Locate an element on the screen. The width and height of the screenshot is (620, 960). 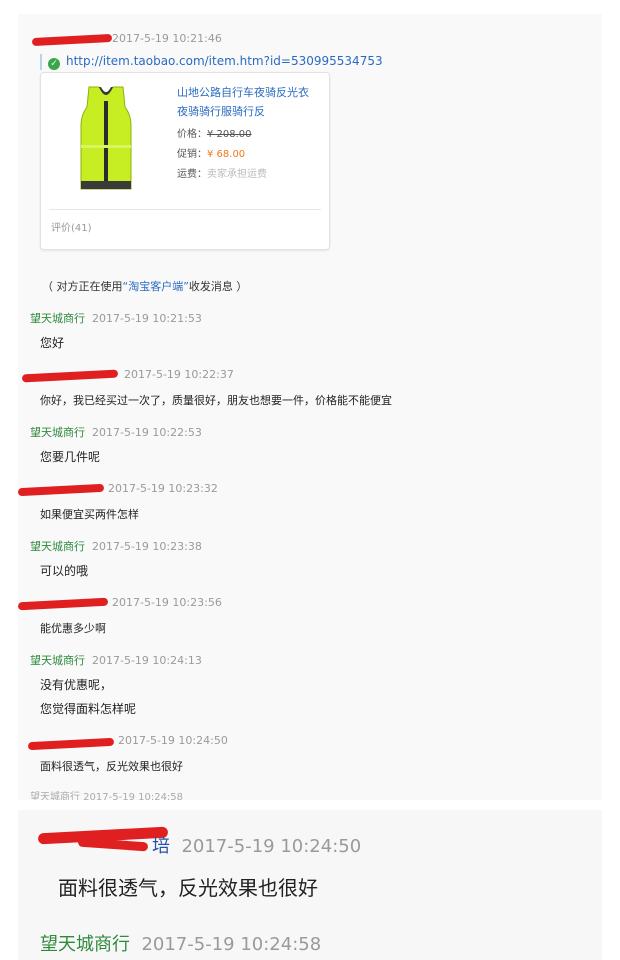
message-time: 2017-5-19 10:24:58 is located at coordinates (231, 944).